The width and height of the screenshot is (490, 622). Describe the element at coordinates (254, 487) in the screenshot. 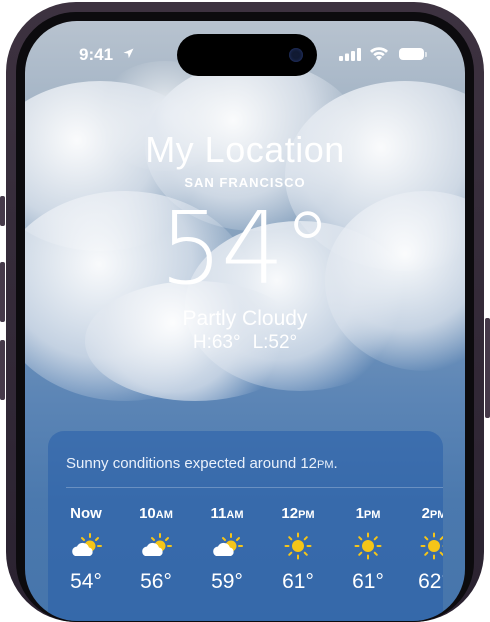

I see `divider` at that location.